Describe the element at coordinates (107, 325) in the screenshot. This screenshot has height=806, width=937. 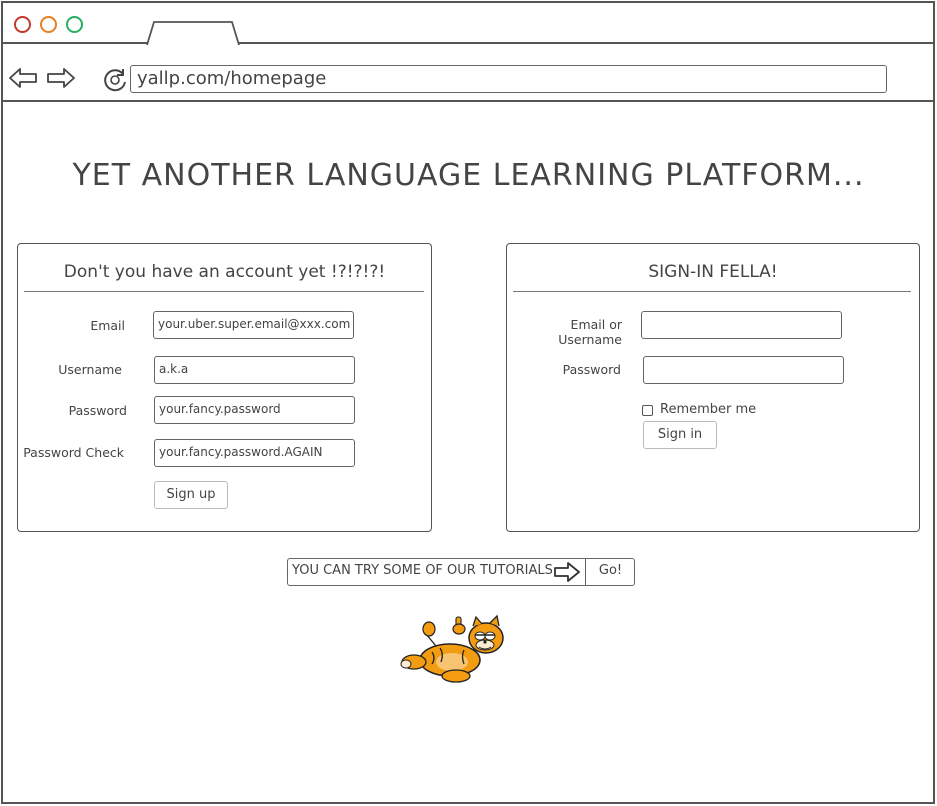
I see `signup-email-label: Email` at that location.